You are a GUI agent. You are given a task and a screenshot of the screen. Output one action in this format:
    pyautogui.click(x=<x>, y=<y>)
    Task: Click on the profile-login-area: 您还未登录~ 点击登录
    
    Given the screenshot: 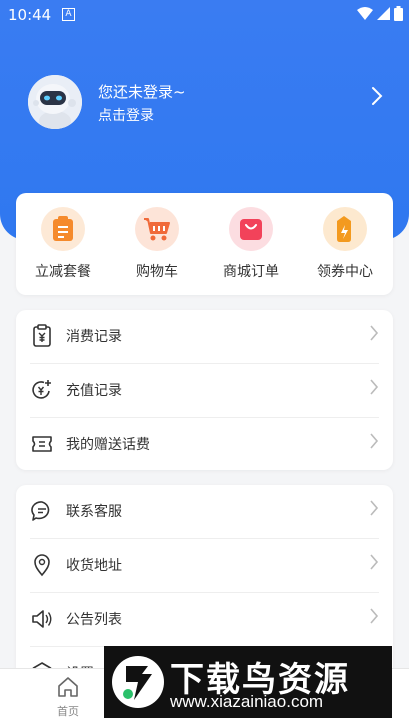 What is the action you would take?
    pyautogui.click(x=208, y=103)
    